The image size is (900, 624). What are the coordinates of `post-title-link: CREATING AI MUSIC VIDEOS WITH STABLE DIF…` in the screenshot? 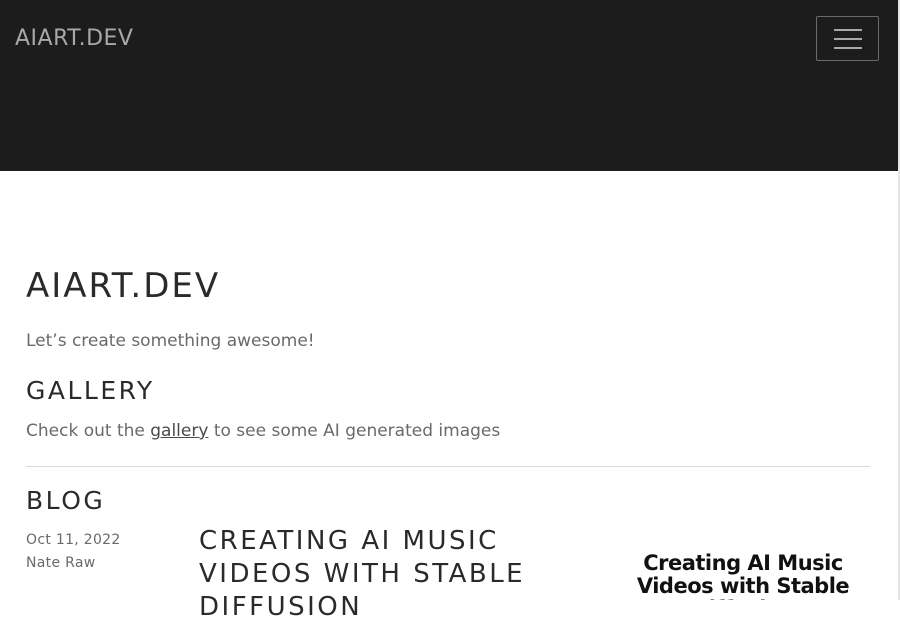 It's located at (389, 574).